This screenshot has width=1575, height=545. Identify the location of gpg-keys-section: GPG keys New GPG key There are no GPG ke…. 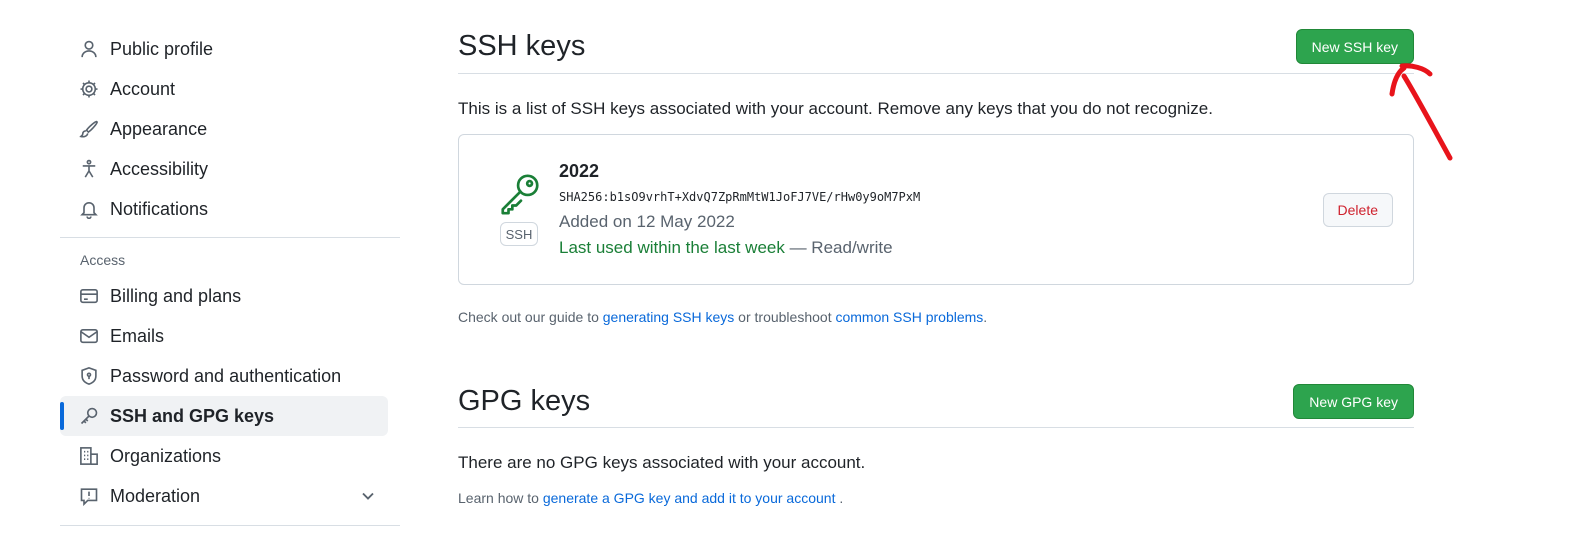
(936, 441).